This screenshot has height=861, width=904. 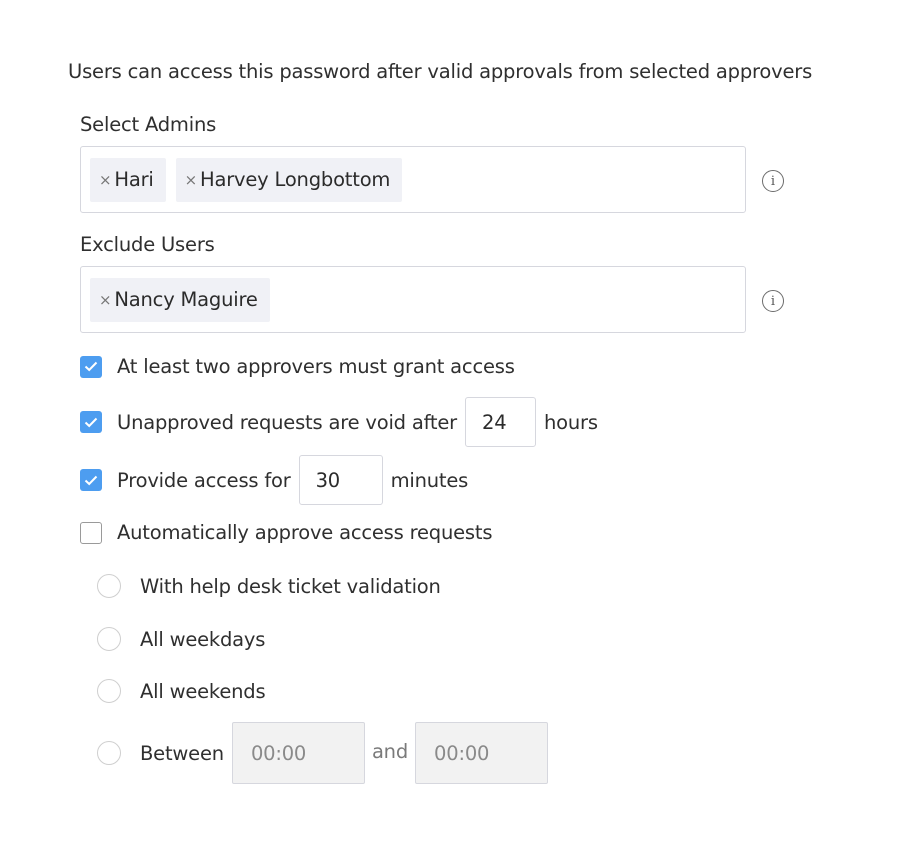 I want to click on void-after-checkbox, so click(x=91, y=422).